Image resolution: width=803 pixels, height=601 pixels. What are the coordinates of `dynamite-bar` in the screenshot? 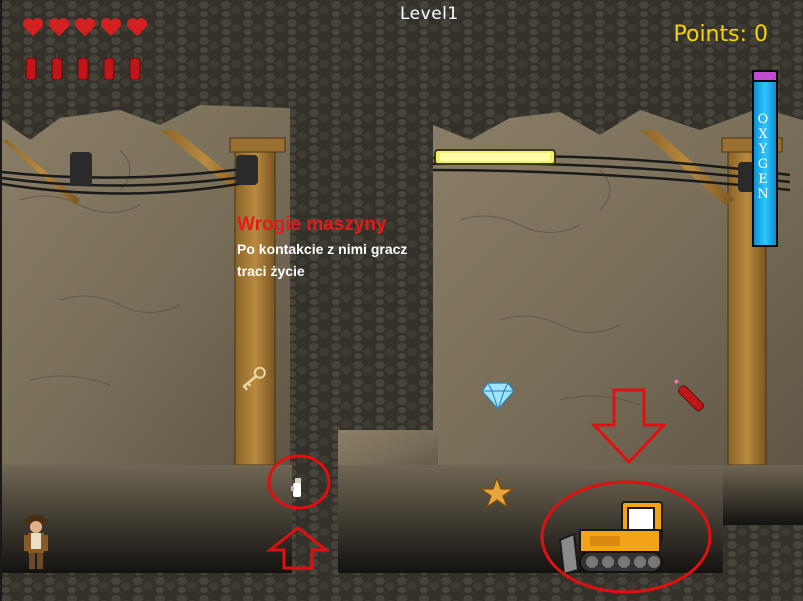 It's located at (83, 66).